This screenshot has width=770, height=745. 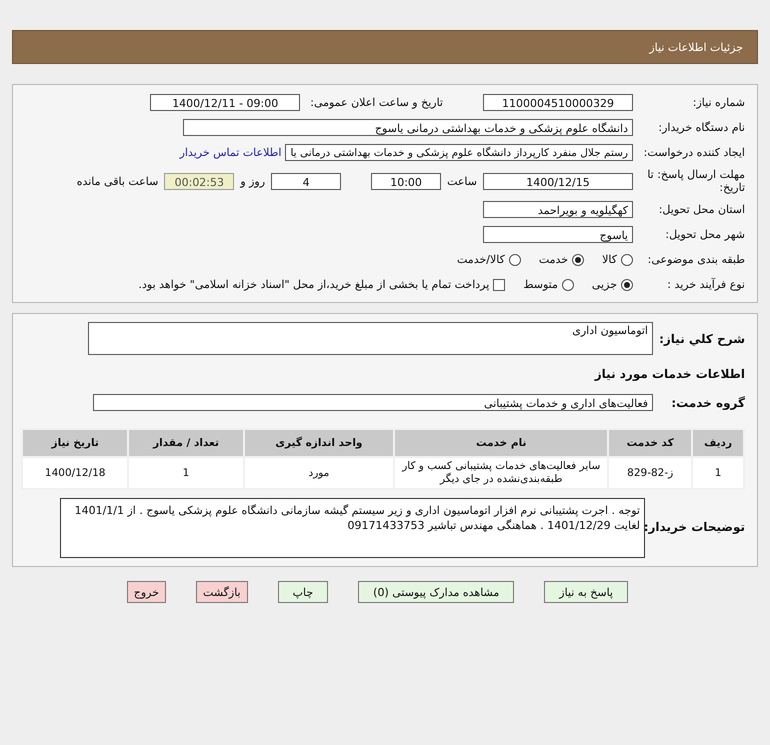 I want to click on field-label: ایجاد کننده درخواست:, so click(x=693, y=152).